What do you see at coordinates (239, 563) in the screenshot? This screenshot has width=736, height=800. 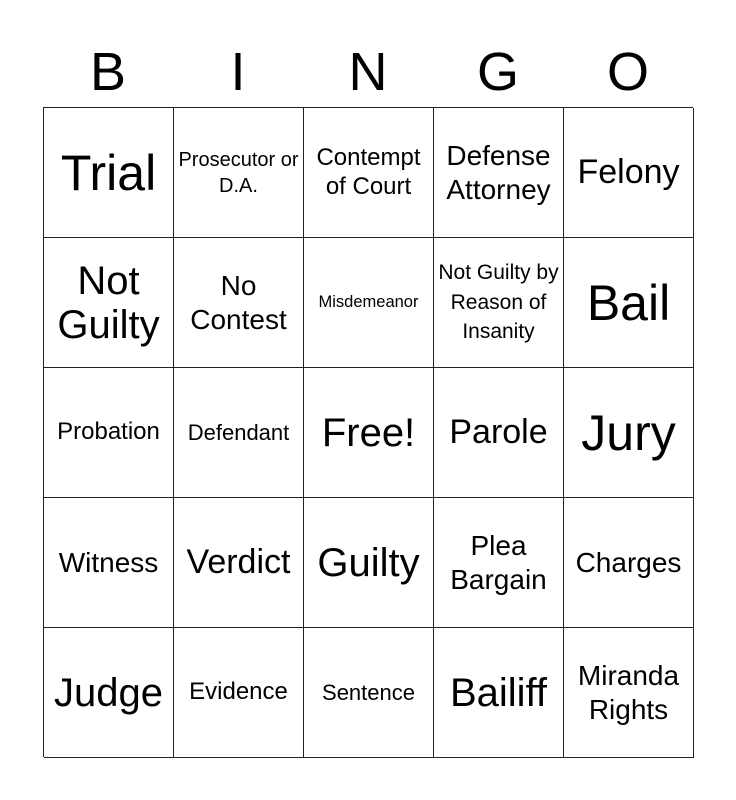 I see `bingo-cell: Verdict` at bounding box center [239, 563].